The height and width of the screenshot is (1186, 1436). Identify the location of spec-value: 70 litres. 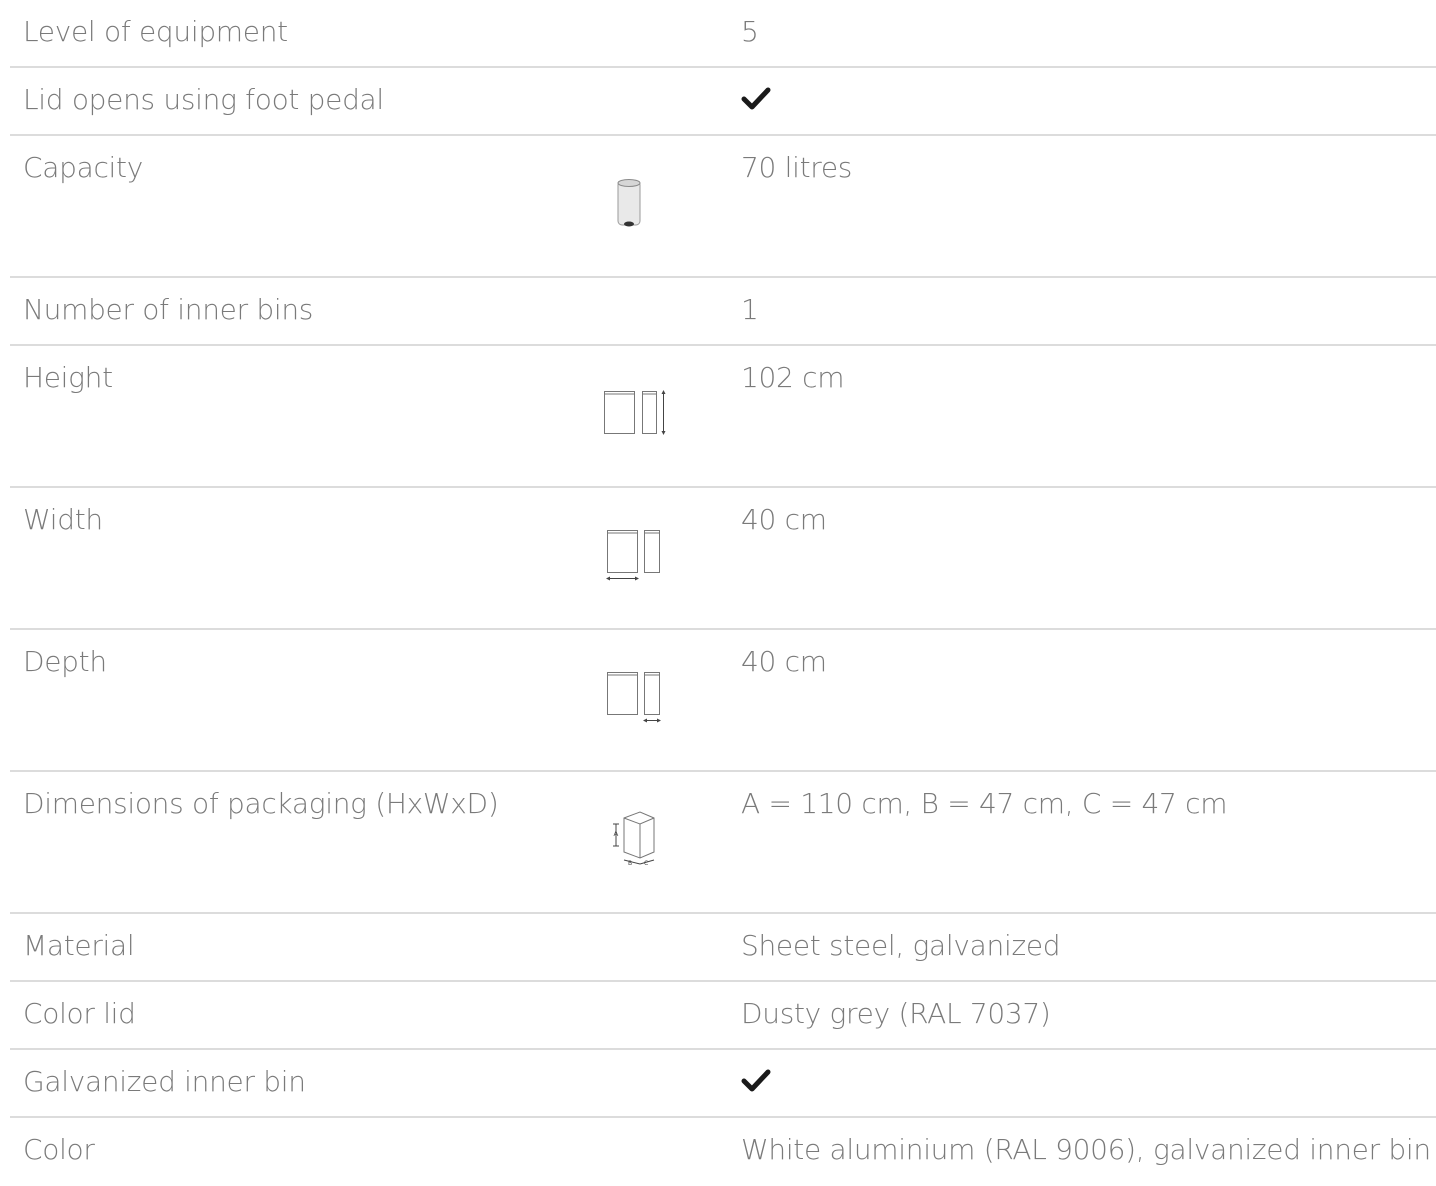
(797, 167).